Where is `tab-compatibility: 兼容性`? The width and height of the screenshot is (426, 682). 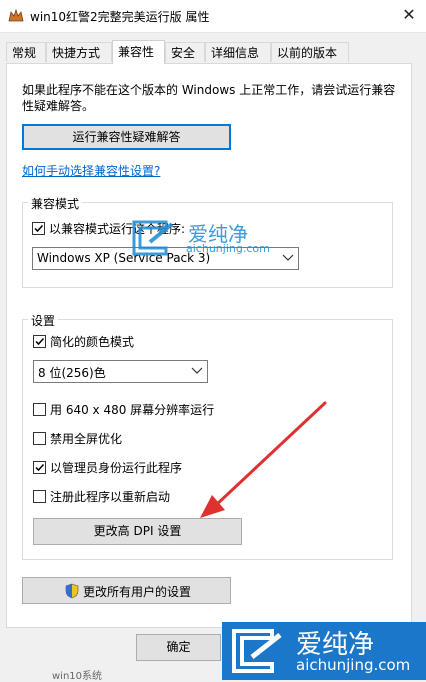 tab-compatibility: 兼容性 is located at coordinates (138, 52).